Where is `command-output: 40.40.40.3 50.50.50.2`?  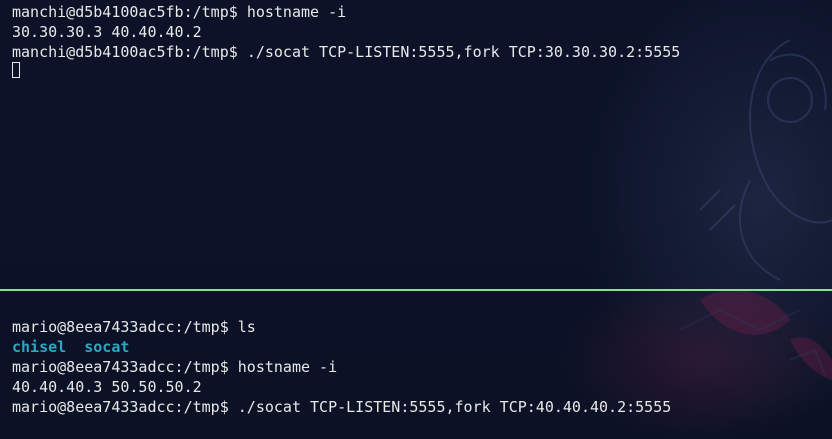
command-output: 40.40.40.3 50.50.50.2 is located at coordinates (107, 387).